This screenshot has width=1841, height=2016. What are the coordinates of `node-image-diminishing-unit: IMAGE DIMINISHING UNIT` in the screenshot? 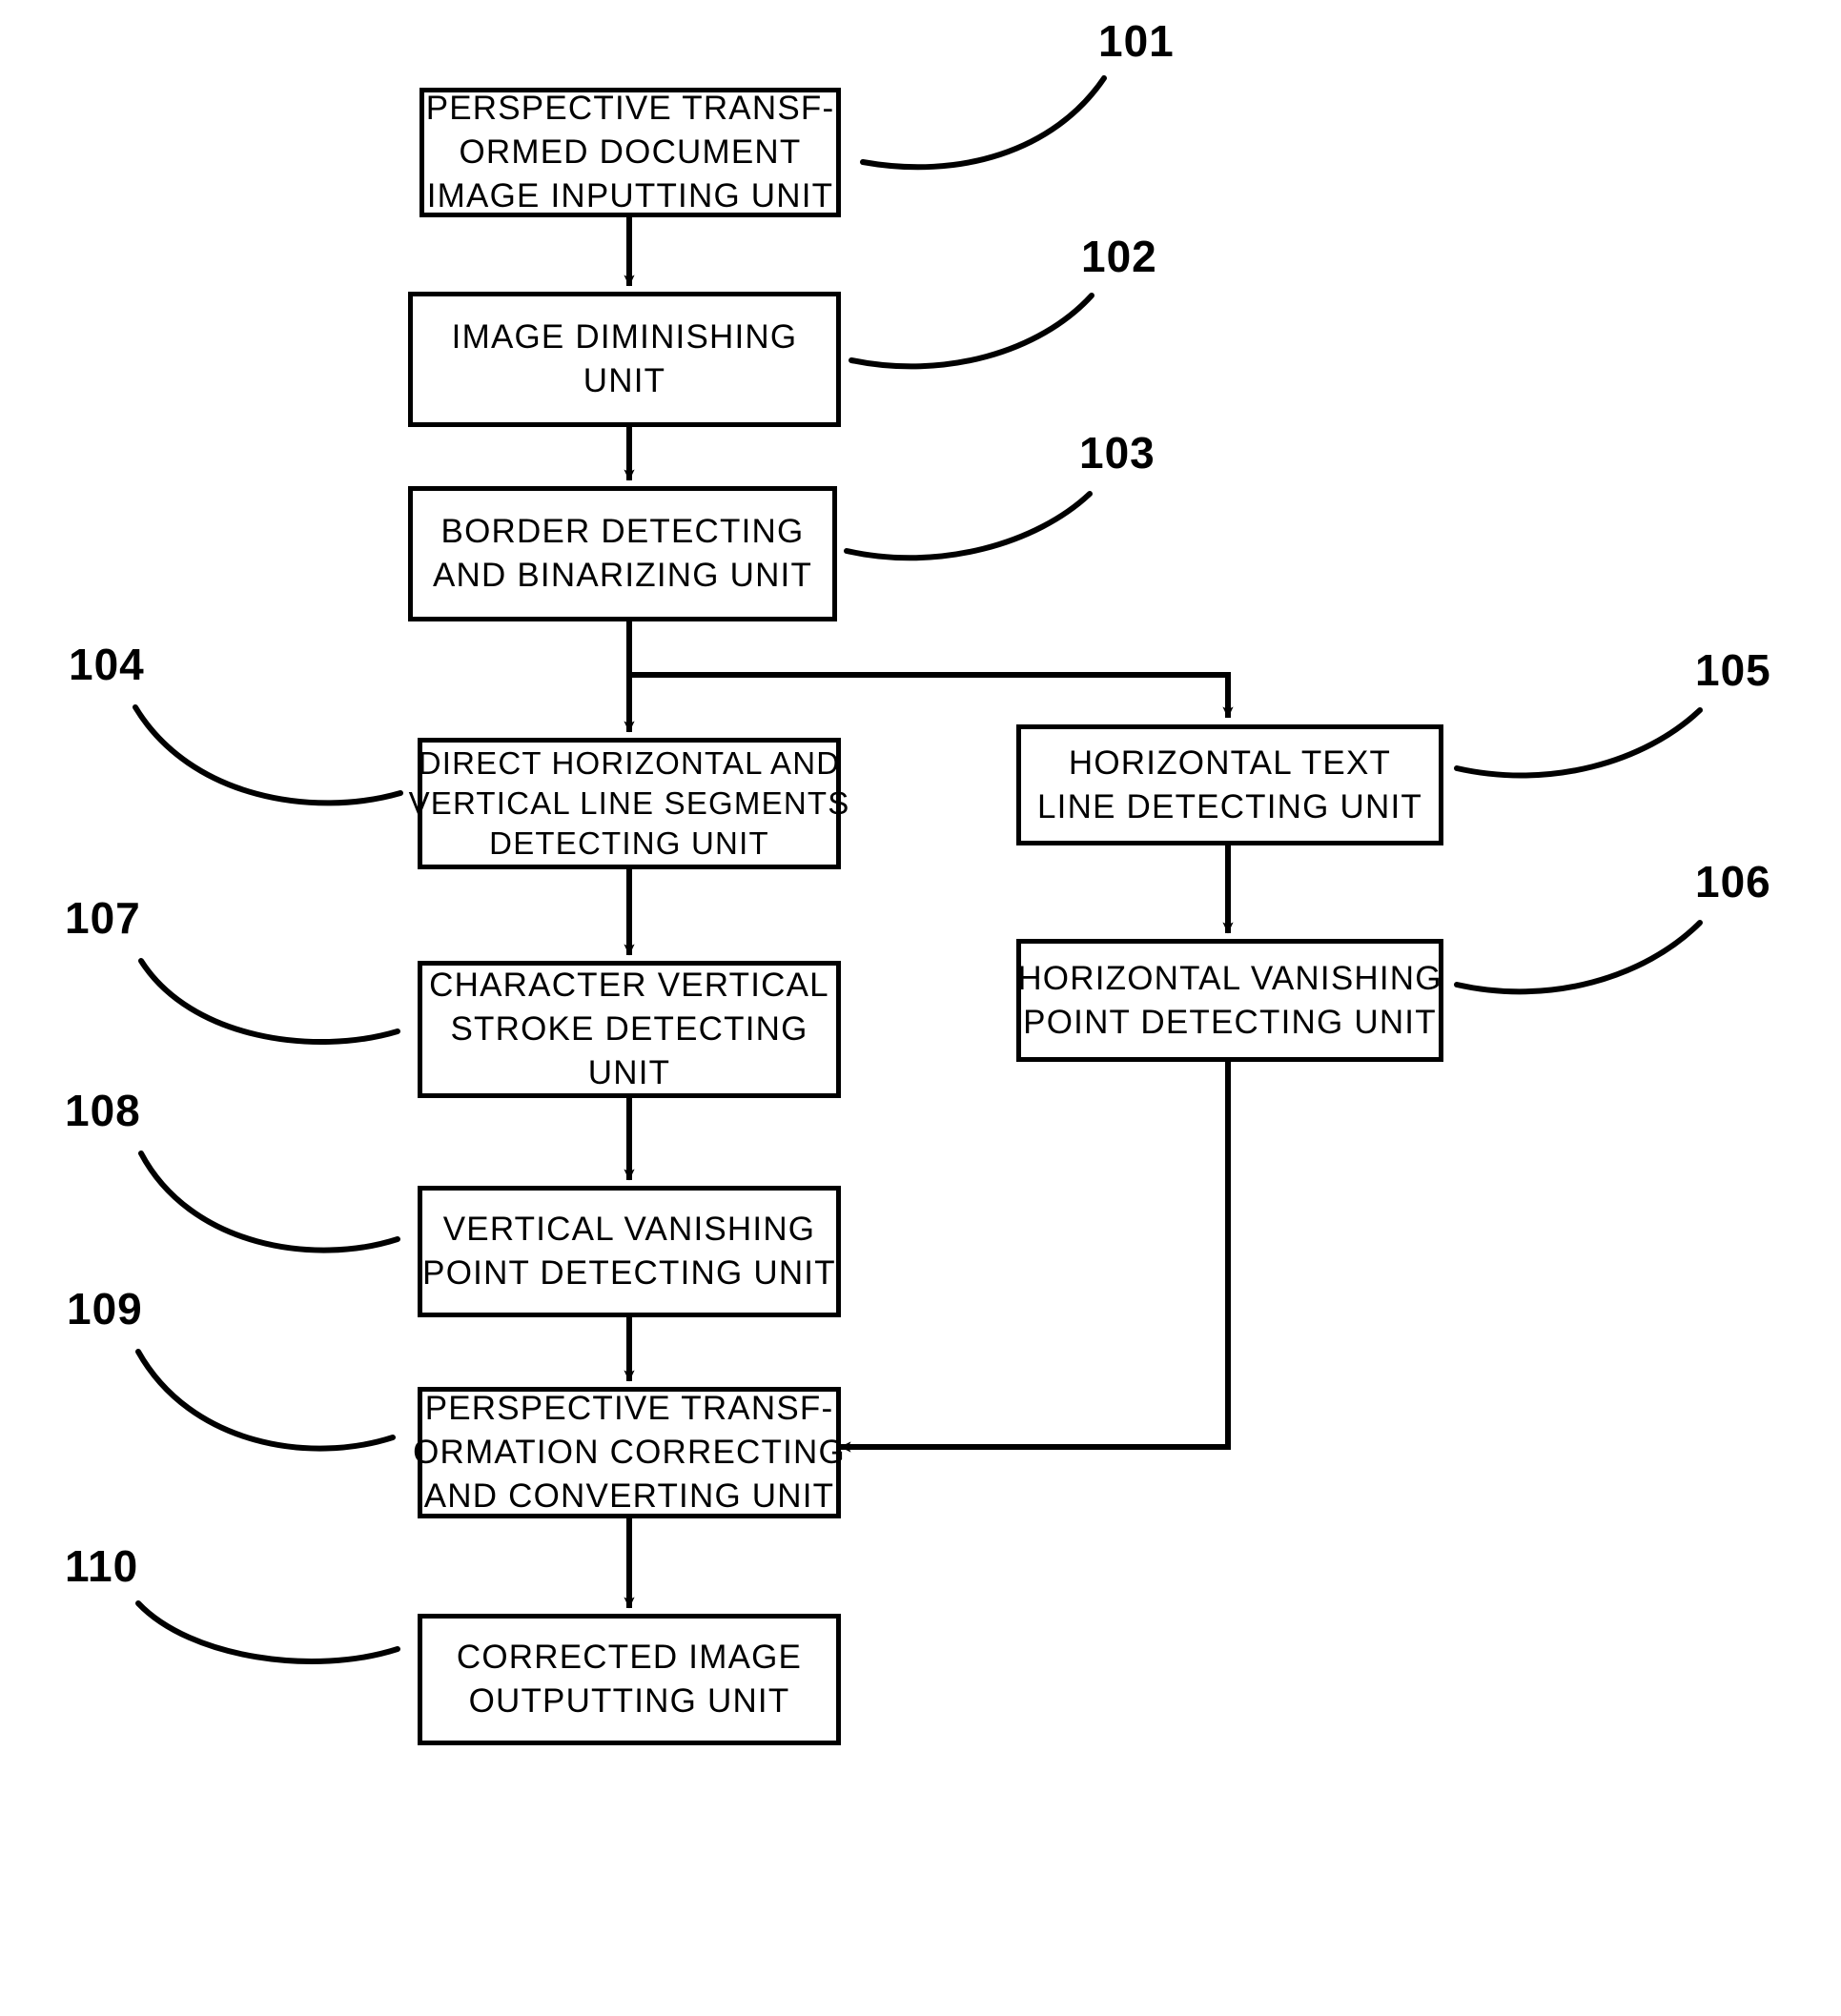 It's located at (624, 359).